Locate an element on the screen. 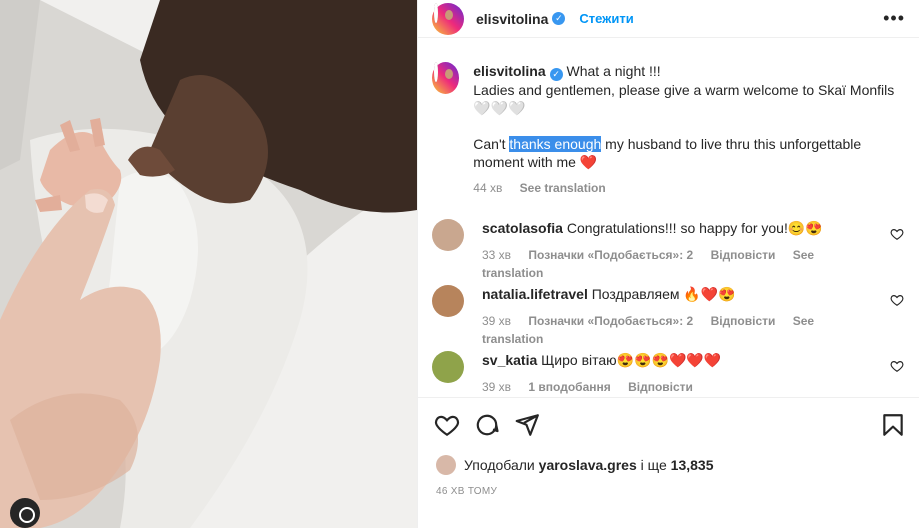 Image resolution: width=919 pixels, height=528 pixels. like-heart-icon is located at coordinates (447, 425).